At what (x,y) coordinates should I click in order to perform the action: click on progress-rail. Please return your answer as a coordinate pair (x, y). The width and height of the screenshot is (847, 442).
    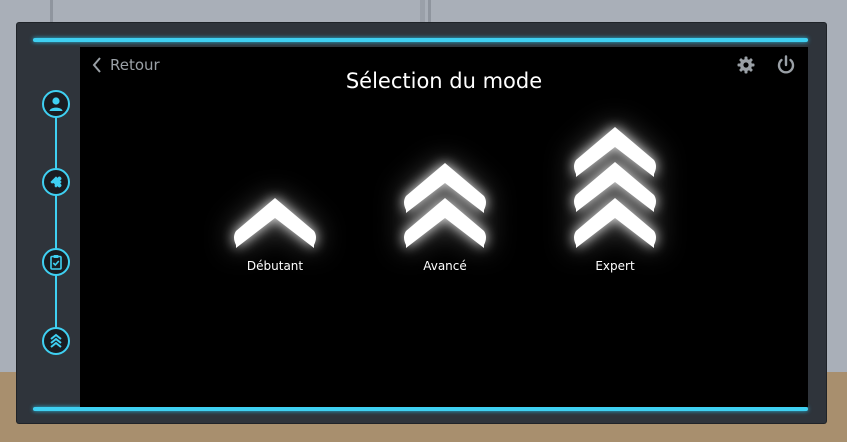
    Looking at the image, I should click on (56, 223).